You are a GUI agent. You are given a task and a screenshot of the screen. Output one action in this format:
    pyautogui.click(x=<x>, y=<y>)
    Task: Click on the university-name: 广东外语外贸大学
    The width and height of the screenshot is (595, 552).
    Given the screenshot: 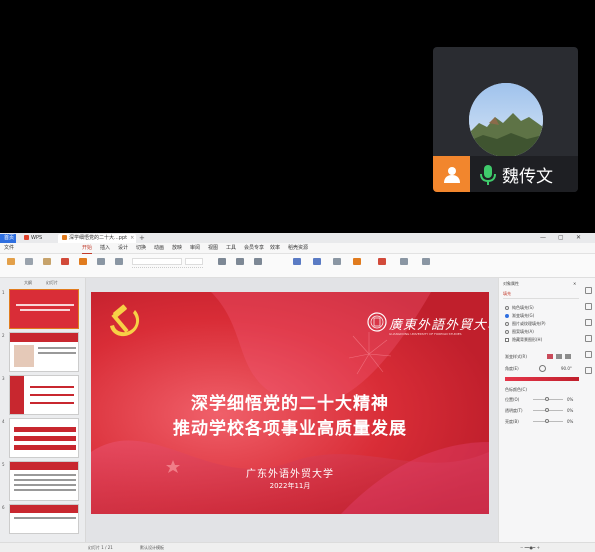 What is the action you would take?
    pyautogui.click(x=290, y=472)
    